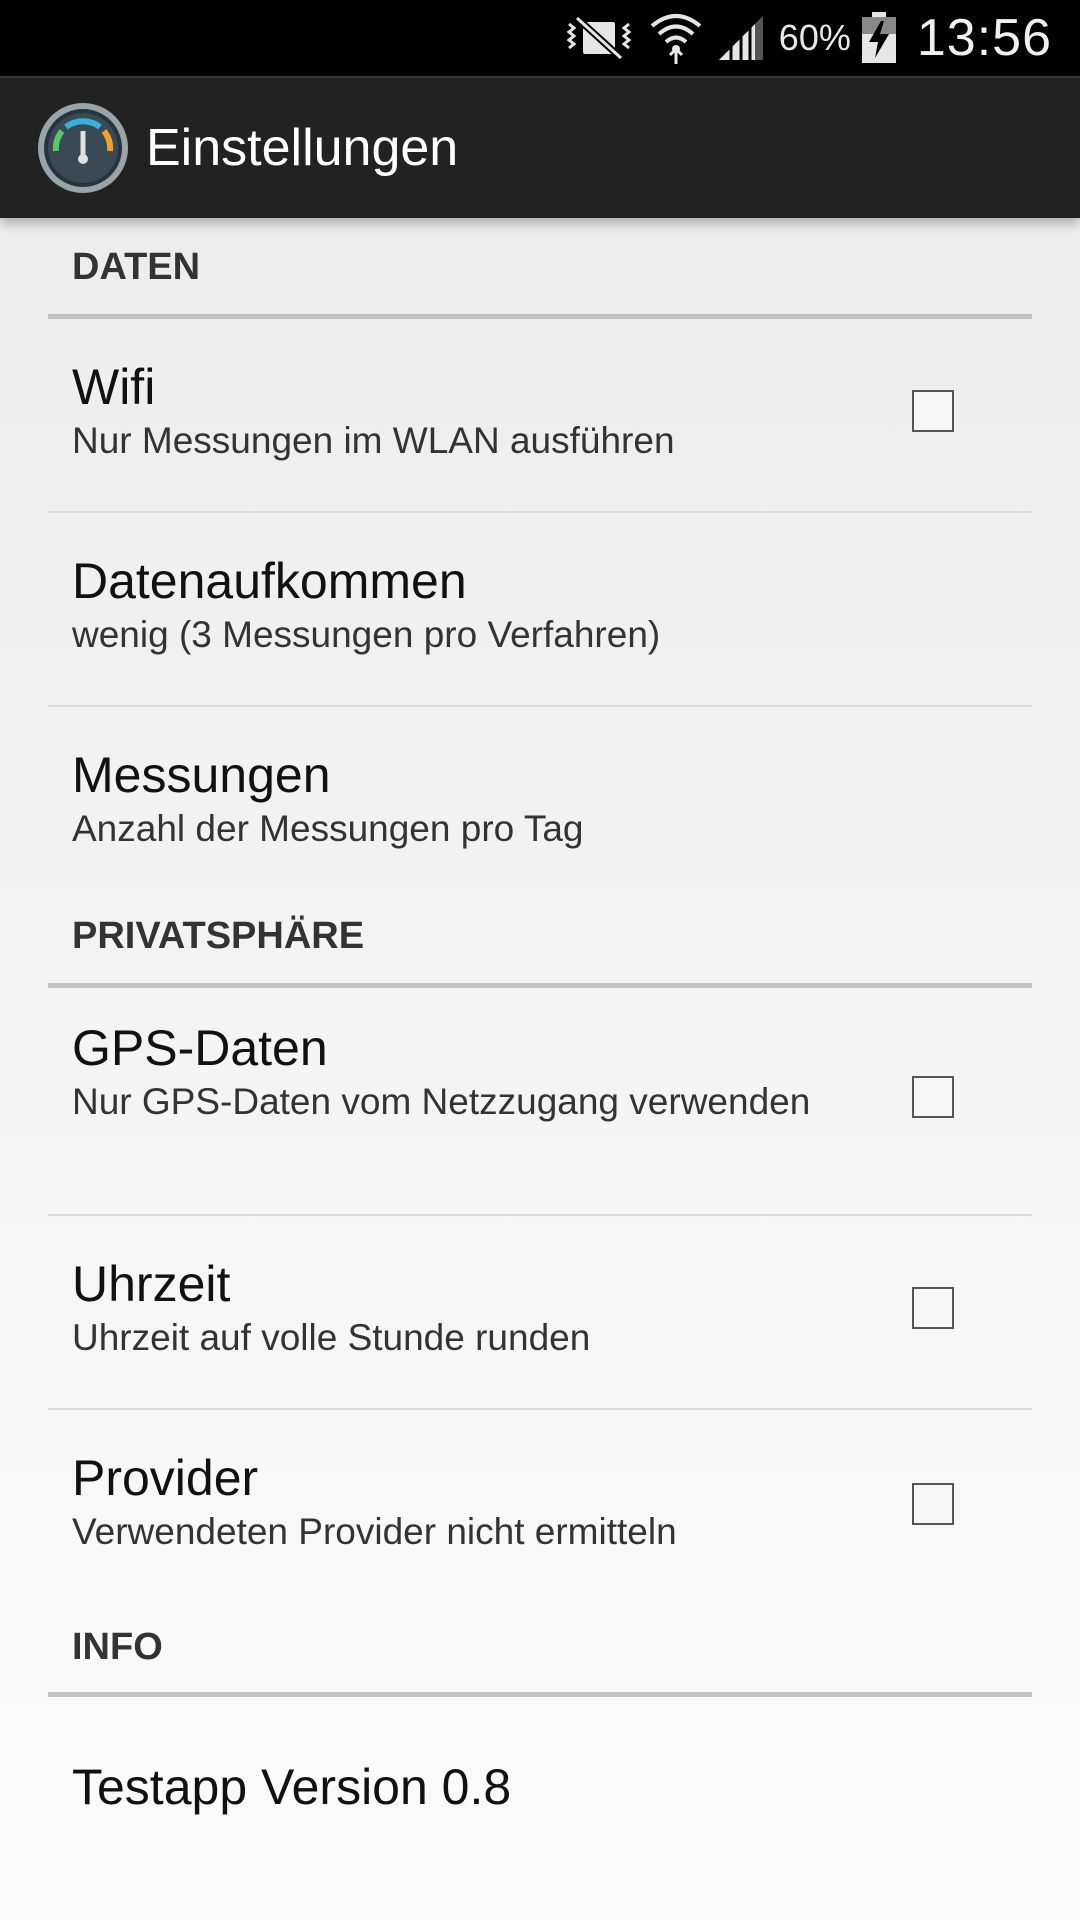  Describe the element at coordinates (462, 1308) in the screenshot. I see `pref-text: Uhrzeit Uhrzeit auf volle Stunde runden` at that location.